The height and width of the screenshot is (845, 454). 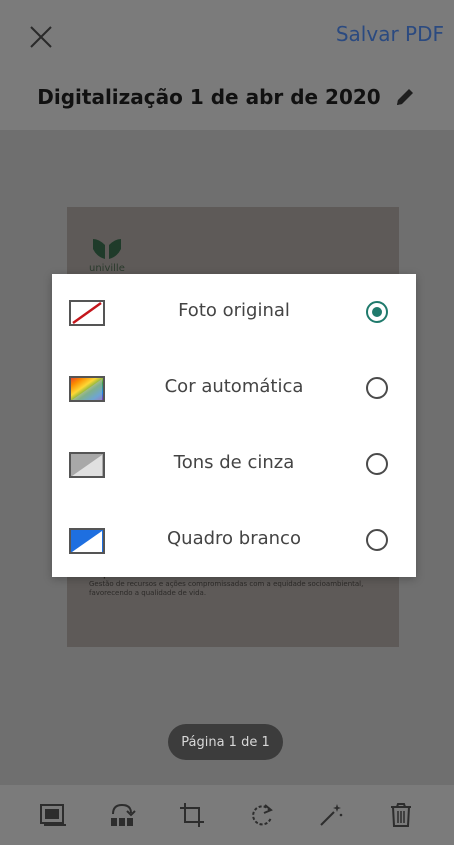 What do you see at coordinates (331, 815) in the screenshot?
I see `magic-wand-icon` at bounding box center [331, 815].